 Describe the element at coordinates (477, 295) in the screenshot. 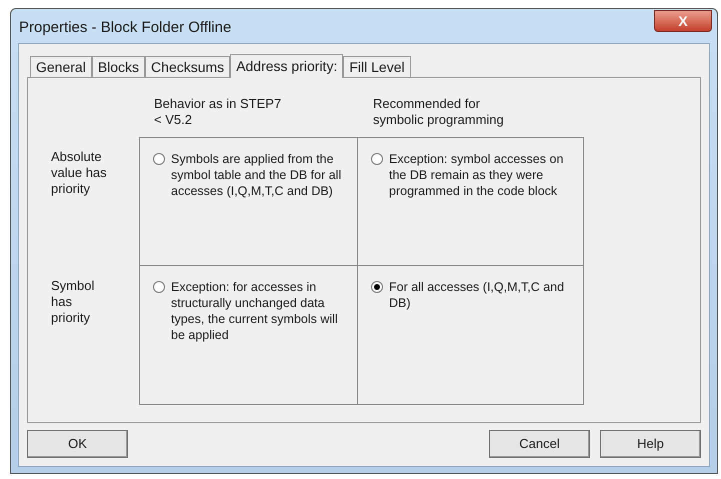

I see `option-label: For all accesses (I,Q,M,T,C and DB)` at that location.